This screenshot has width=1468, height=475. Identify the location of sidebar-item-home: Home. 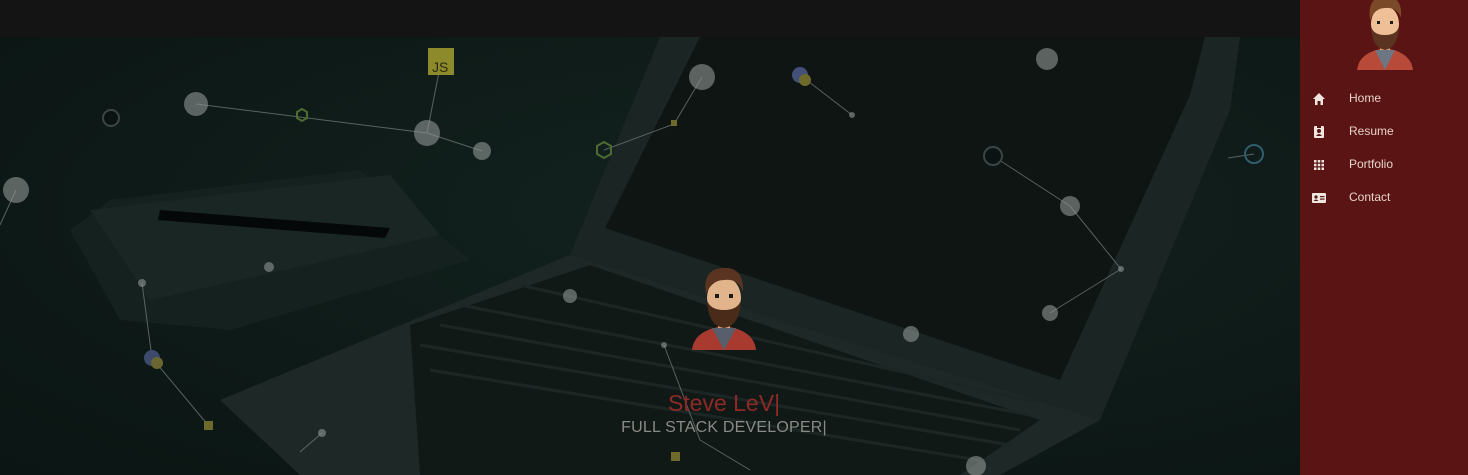
(1384, 99).